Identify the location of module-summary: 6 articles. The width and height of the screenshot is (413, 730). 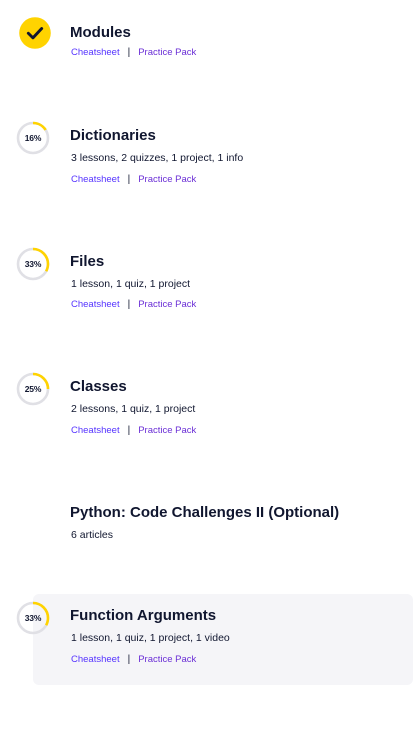
(92, 535).